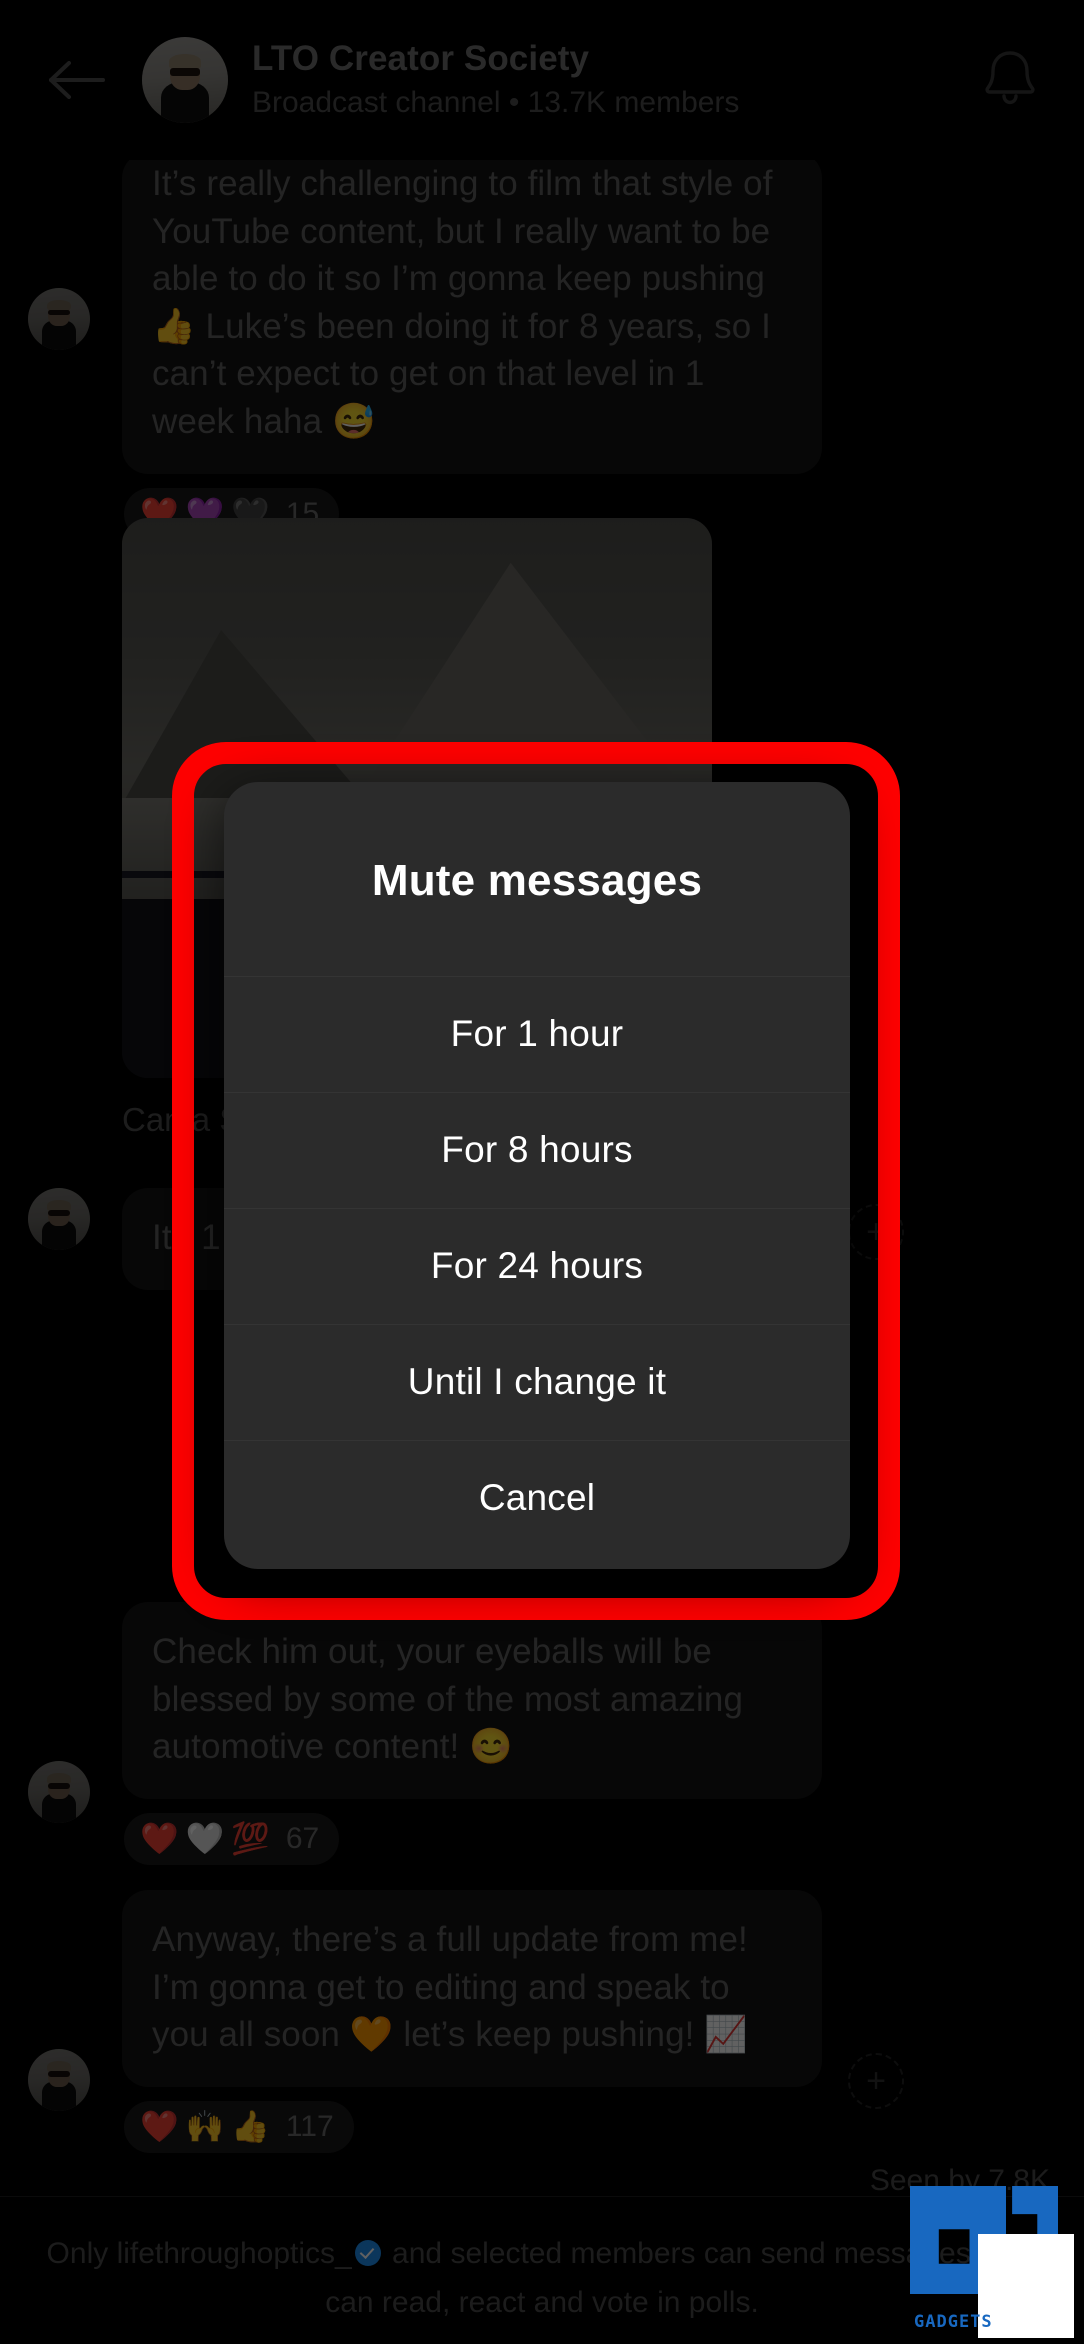 The width and height of the screenshot is (1084, 2344). What do you see at coordinates (992, 2256) in the screenshot?
I see `watermark-logo: GADGETS` at bounding box center [992, 2256].